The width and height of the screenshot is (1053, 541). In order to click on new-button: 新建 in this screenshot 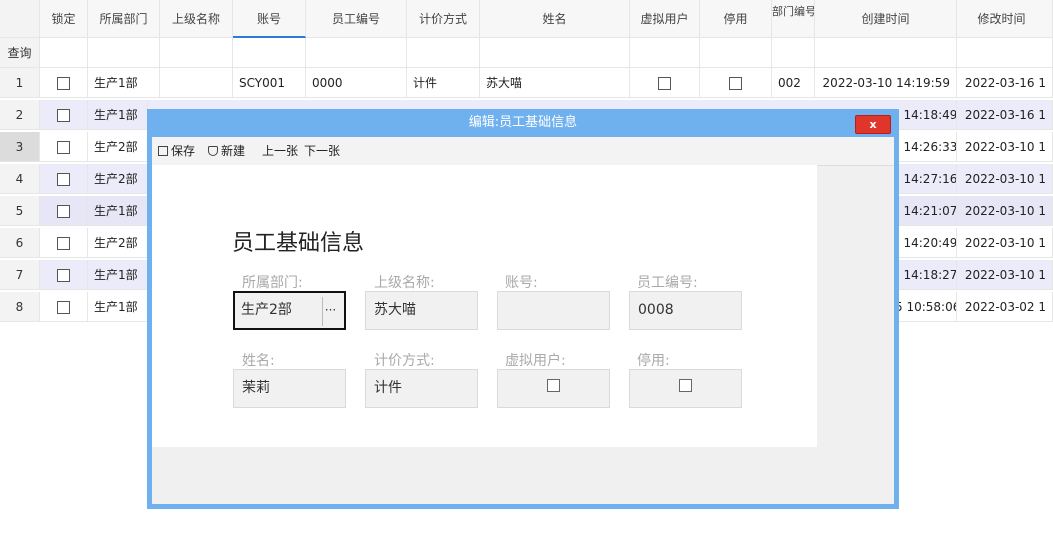, I will do `click(226, 151)`.